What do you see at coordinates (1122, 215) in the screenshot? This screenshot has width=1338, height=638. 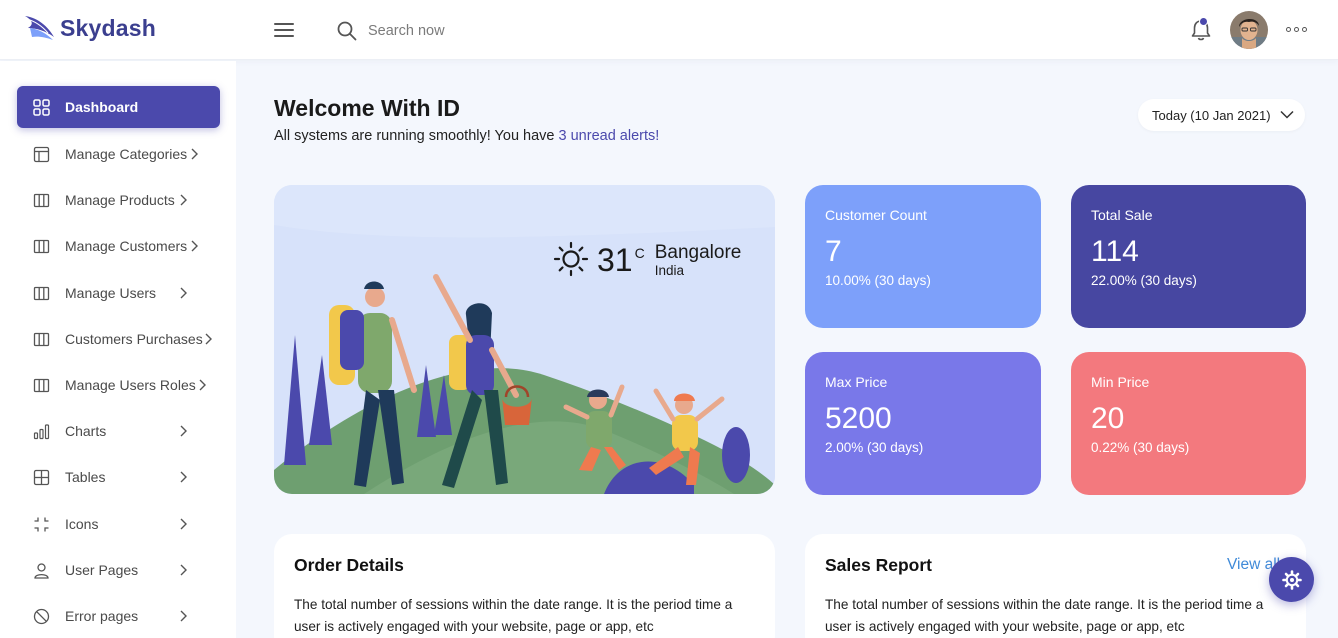 I see `stat-label: Total Sale` at bounding box center [1122, 215].